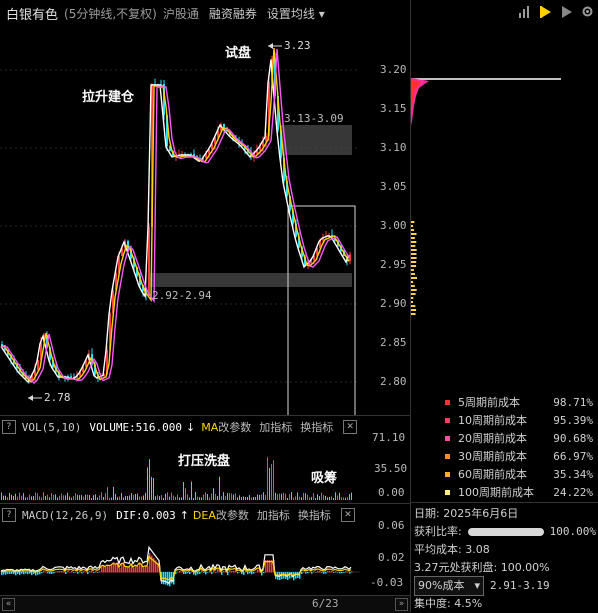  I want to click on legend-swatch, so click(447, 420).